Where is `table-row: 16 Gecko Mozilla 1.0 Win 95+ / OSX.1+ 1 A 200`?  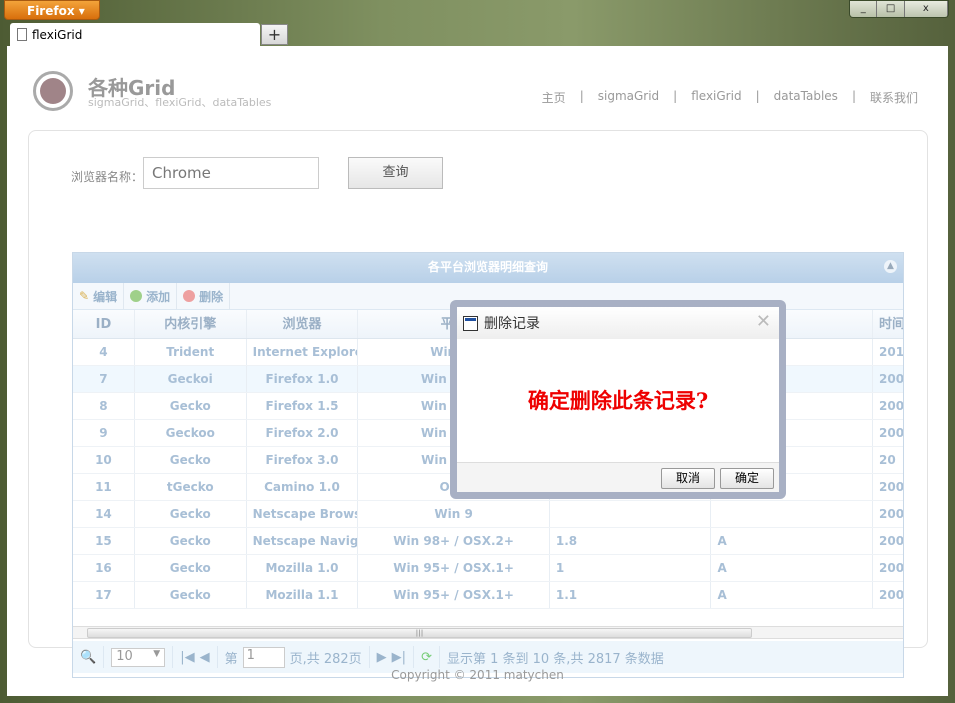 table-row: 16 Gecko Mozilla 1.0 Win 95+ / OSX.1+ 1 A 200 is located at coordinates (488, 568).